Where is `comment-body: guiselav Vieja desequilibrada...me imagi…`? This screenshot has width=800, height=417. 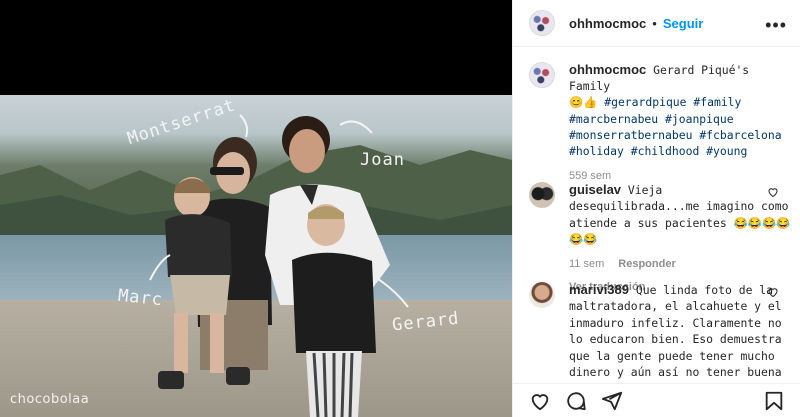 comment-body: guiselav Vieja desequilibrada...me imagi… is located at coordinates (680, 238).